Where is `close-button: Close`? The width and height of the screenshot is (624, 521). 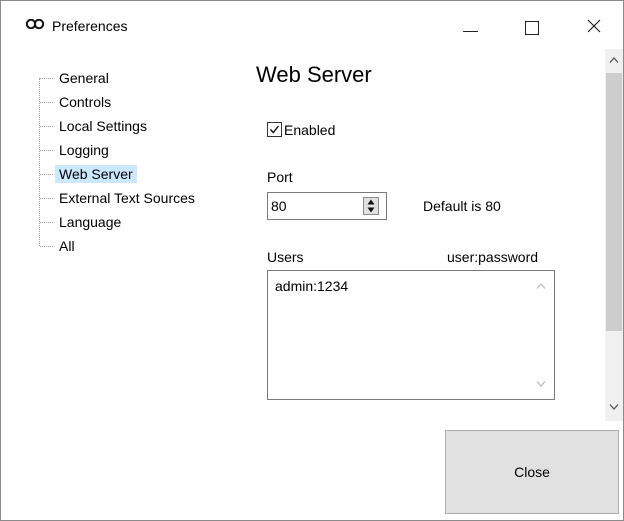
close-button: Close is located at coordinates (532, 472).